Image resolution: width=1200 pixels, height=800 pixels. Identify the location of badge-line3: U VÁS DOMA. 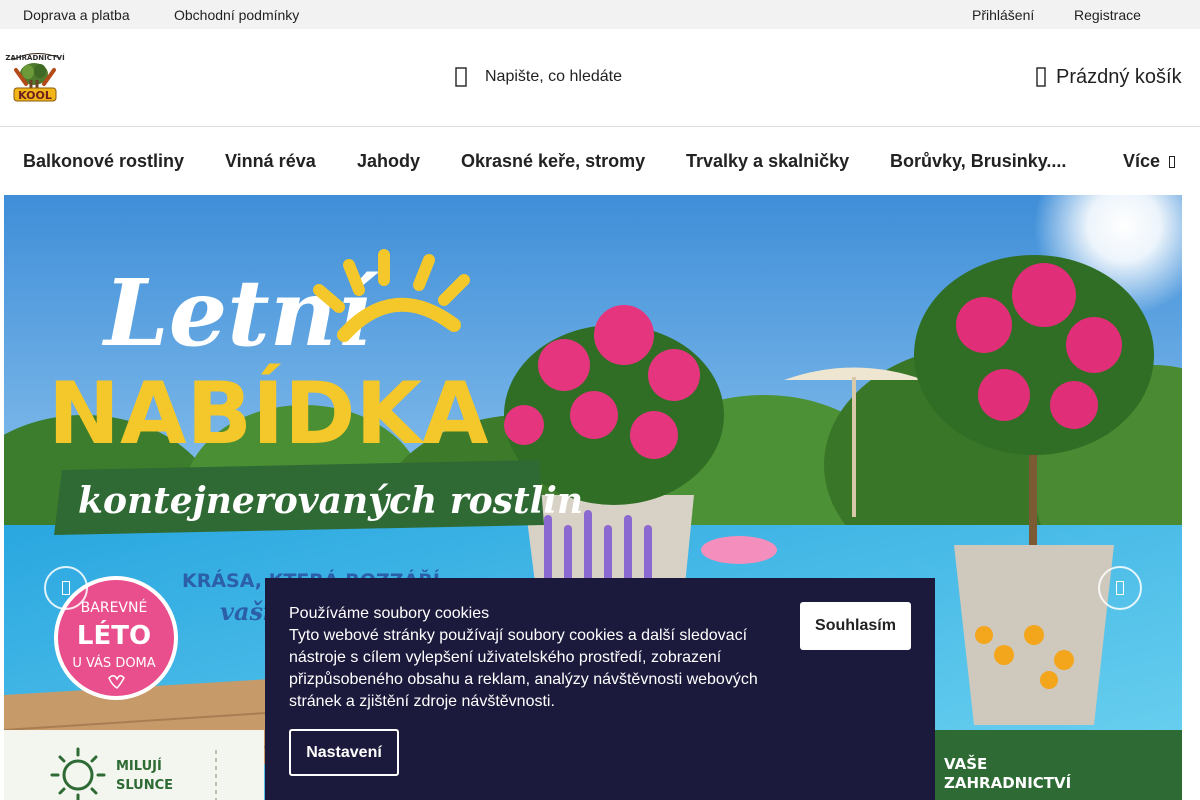
(113, 663).